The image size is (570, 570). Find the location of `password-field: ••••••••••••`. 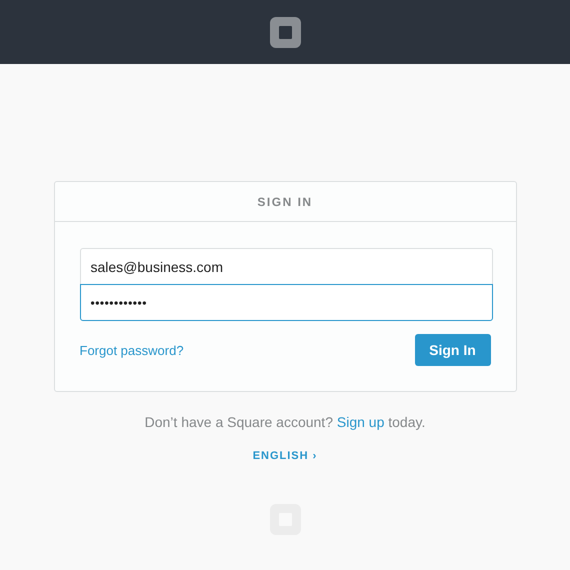

password-field: •••••••••••• is located at coordinates (286, 302).